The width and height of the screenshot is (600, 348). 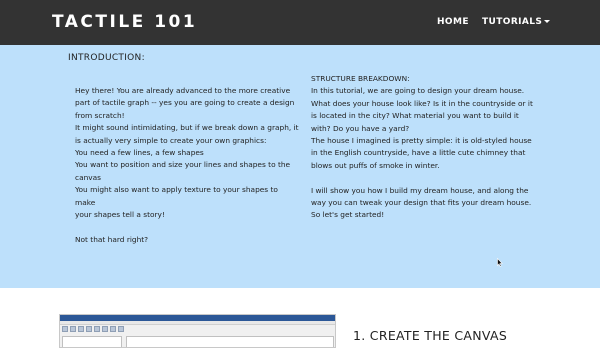 I want to click on create-canvas-heading: 1. CREATE THE CANVAS, so click(x=430, y=335).